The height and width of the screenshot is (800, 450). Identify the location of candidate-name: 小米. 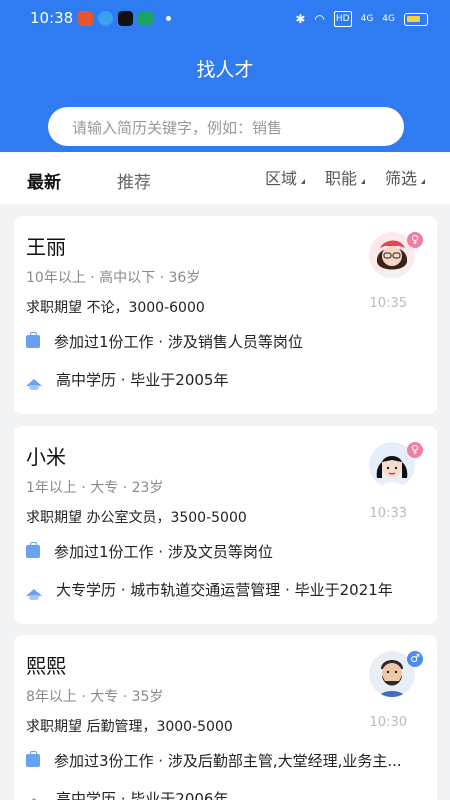
(46, 457).